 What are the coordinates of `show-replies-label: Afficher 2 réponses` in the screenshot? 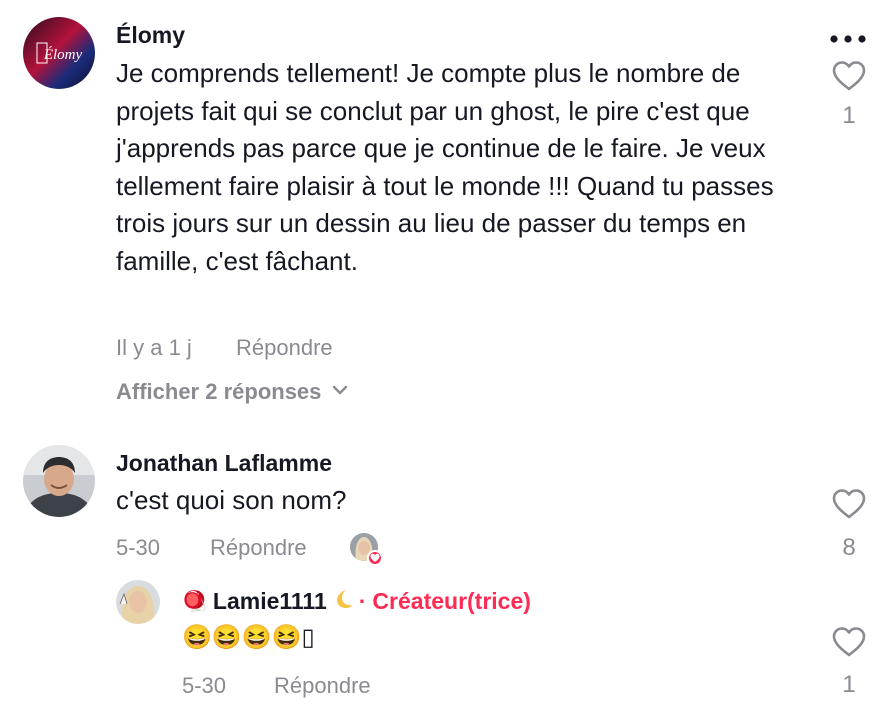 It's located at (219, 391).